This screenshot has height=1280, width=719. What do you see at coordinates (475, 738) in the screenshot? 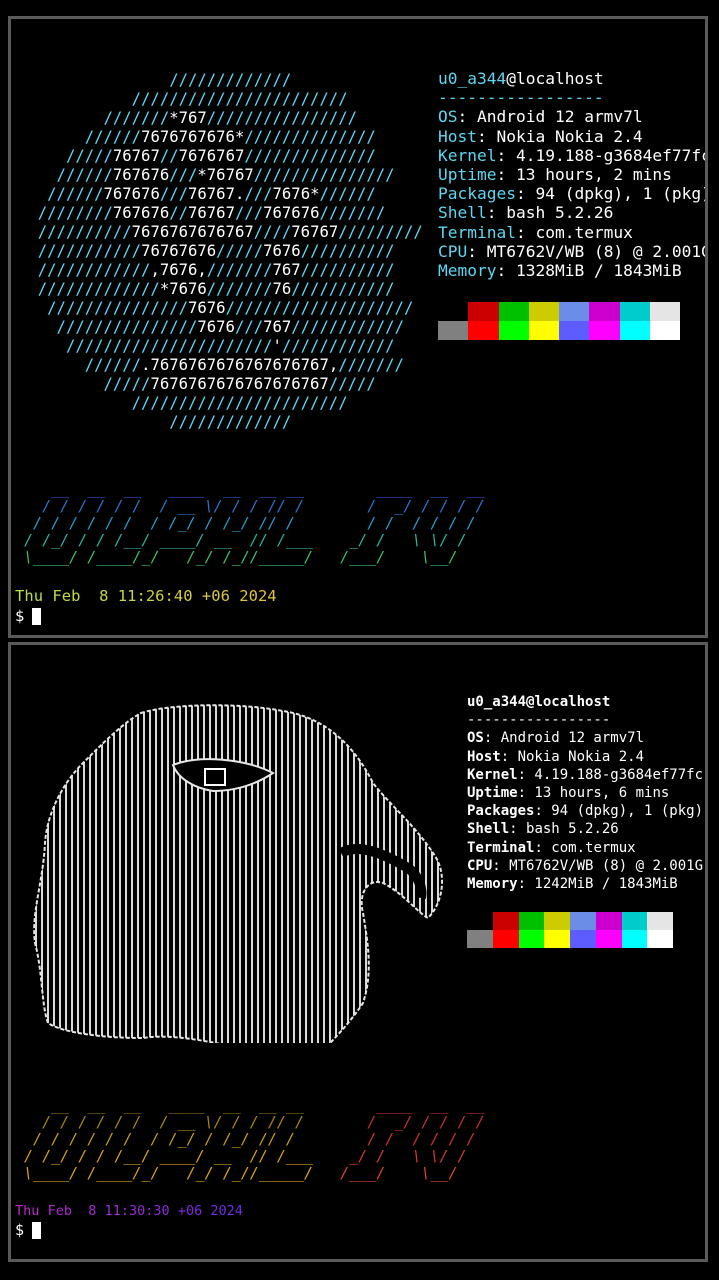
I see `info-key: OS` at bounding box center [475, 738].